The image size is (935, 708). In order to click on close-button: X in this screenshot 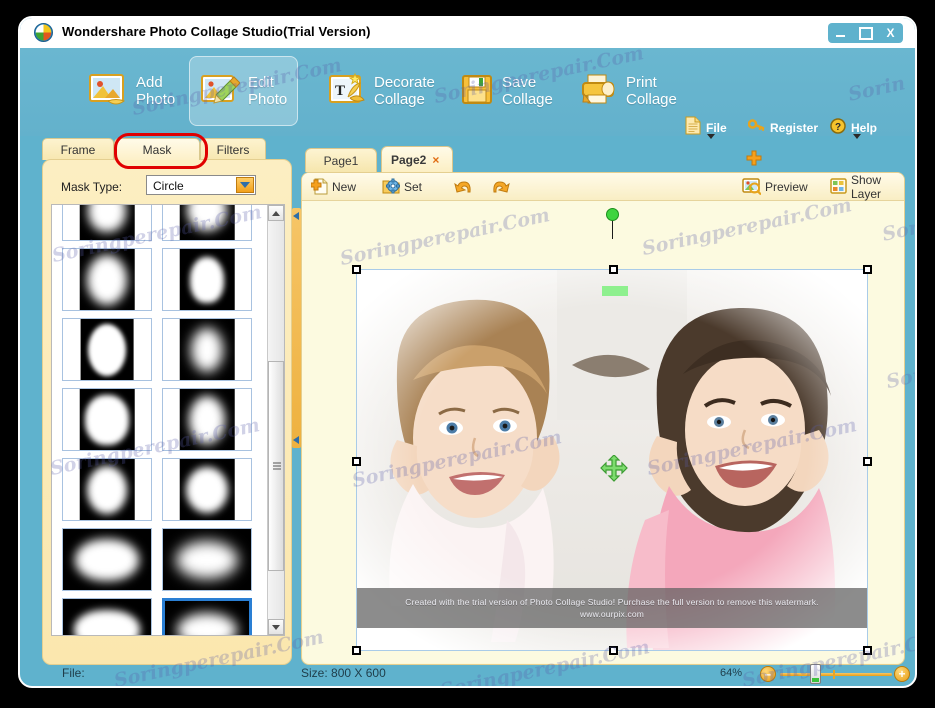, I will do `click(891, 33)`.